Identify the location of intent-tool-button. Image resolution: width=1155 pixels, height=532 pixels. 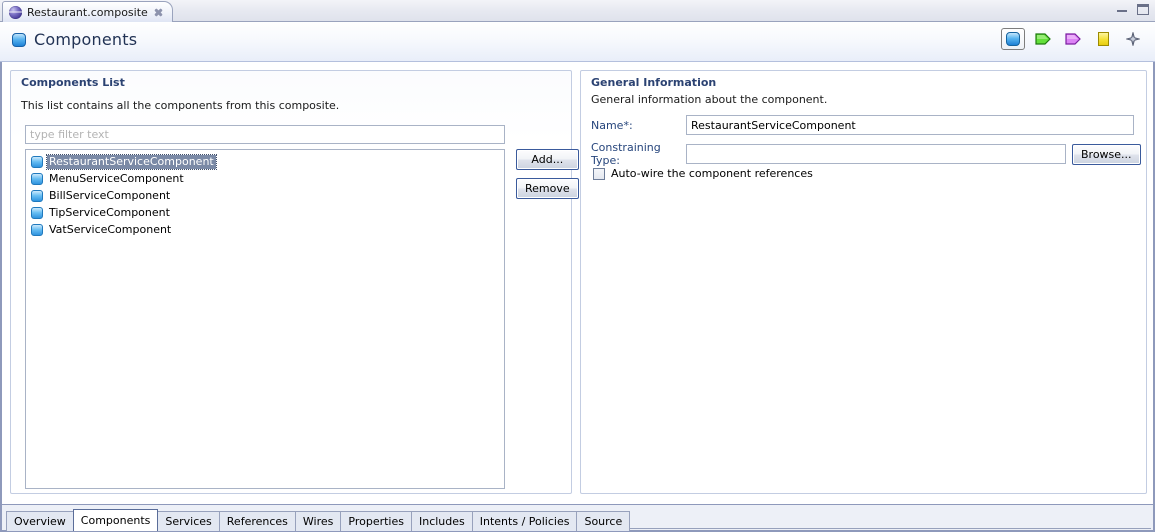
(1133, 39).